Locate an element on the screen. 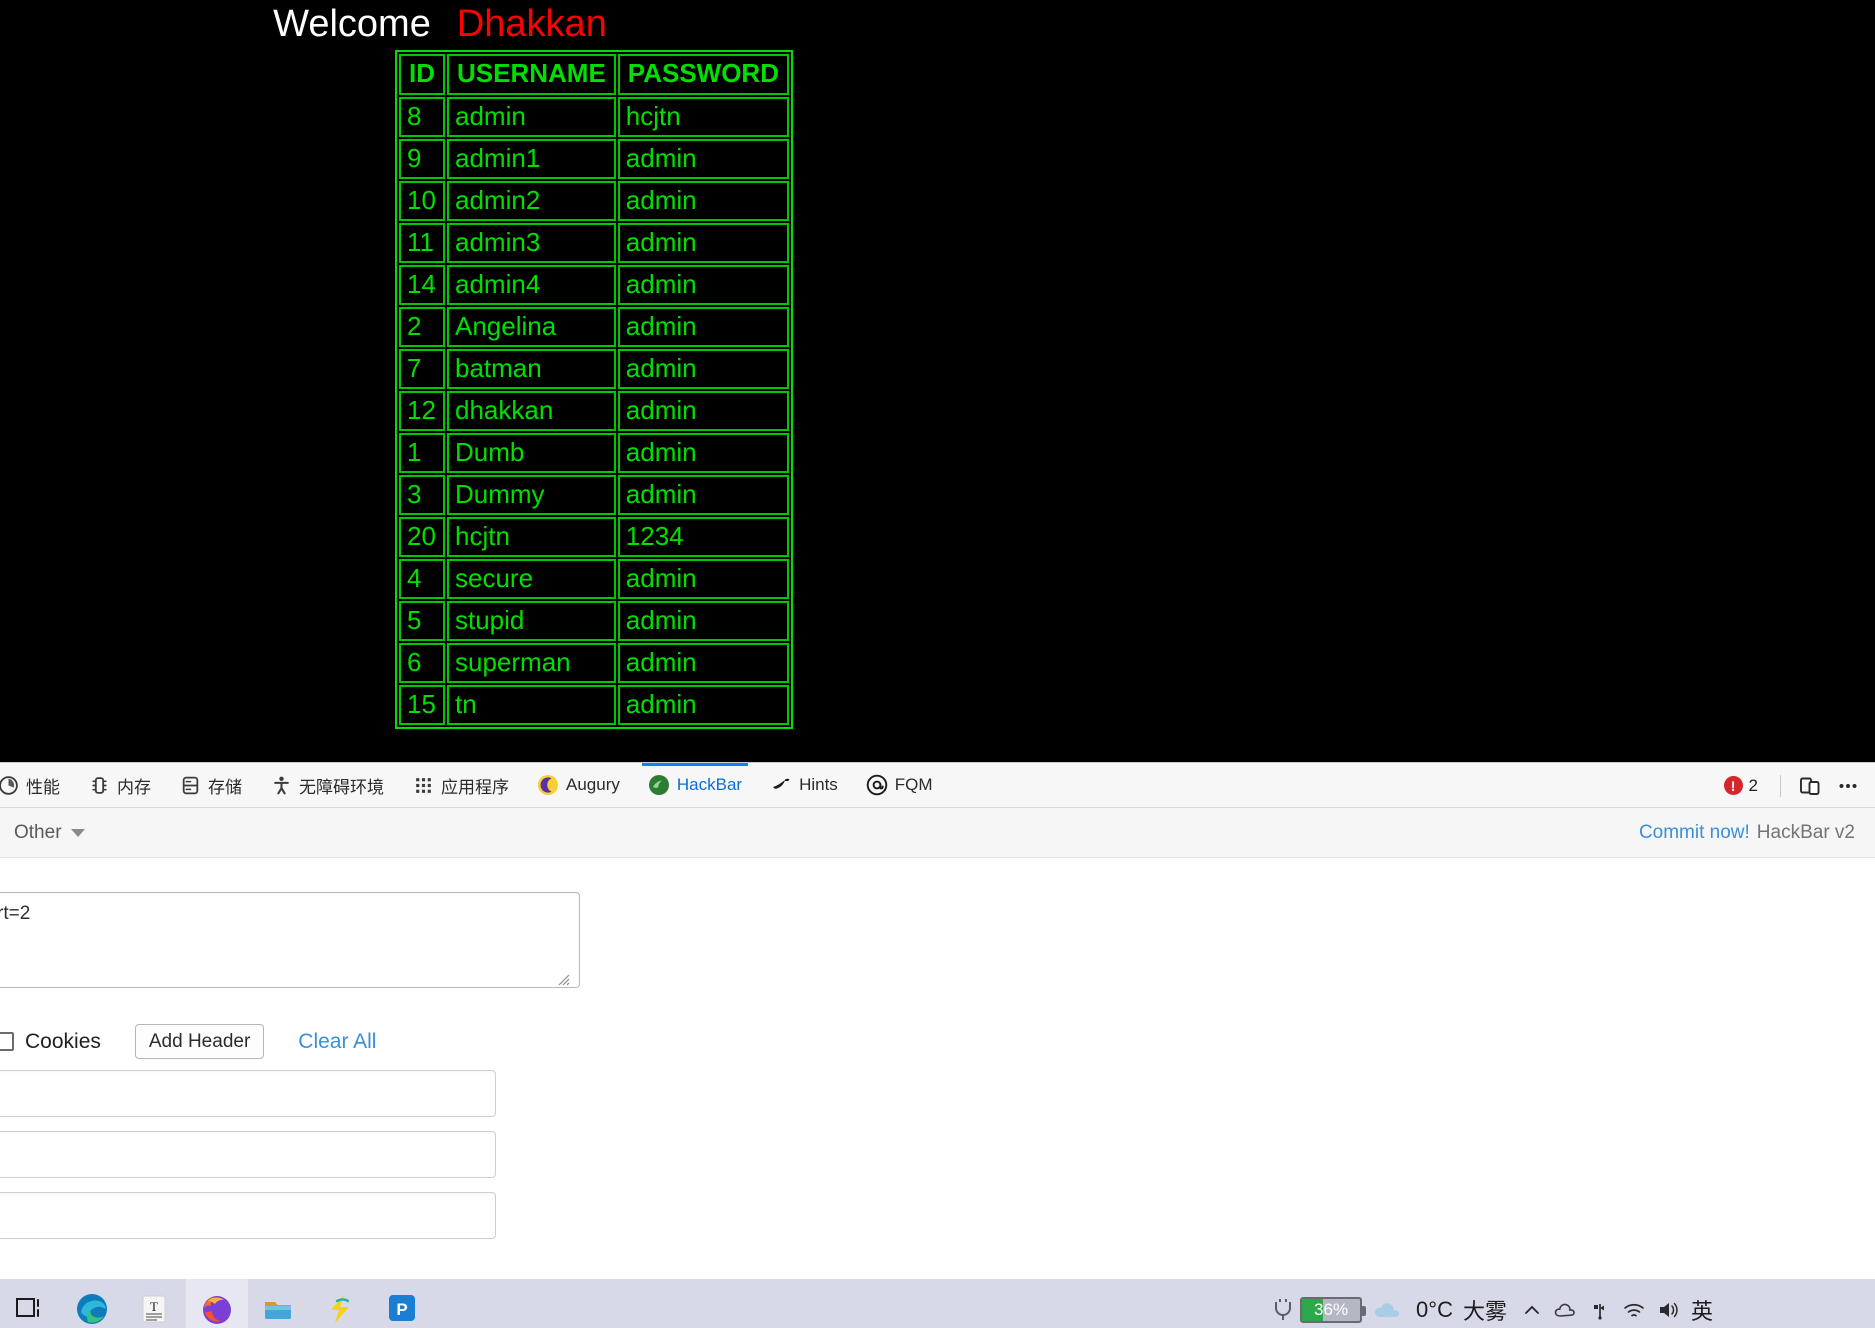 The width and height of the screenshot is (1875, 1328). weather-widget: 0°C 大雾 is located at coordinates (1439, 1310).